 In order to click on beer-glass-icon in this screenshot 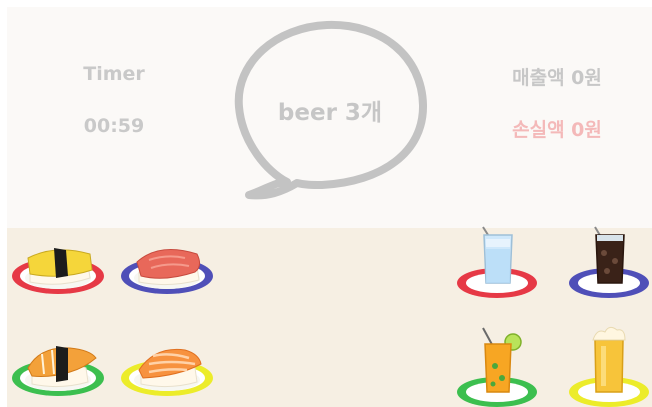, I will do `click(609, 366)`.